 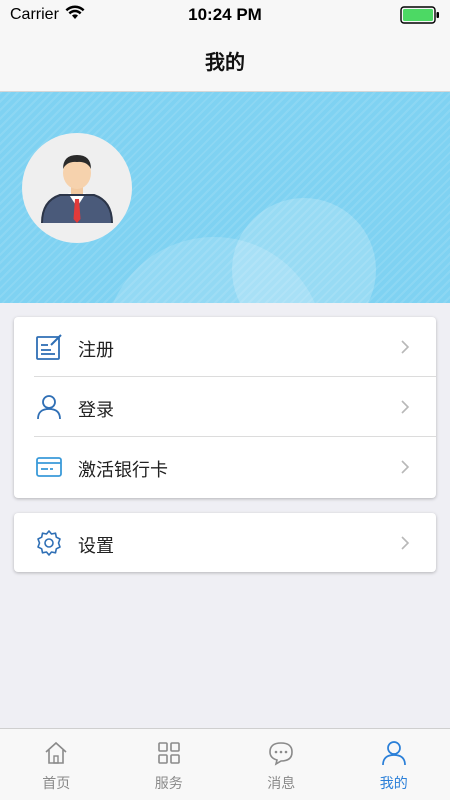 I want to click on menu-item-login: 登录, so click(x=225, y=407).